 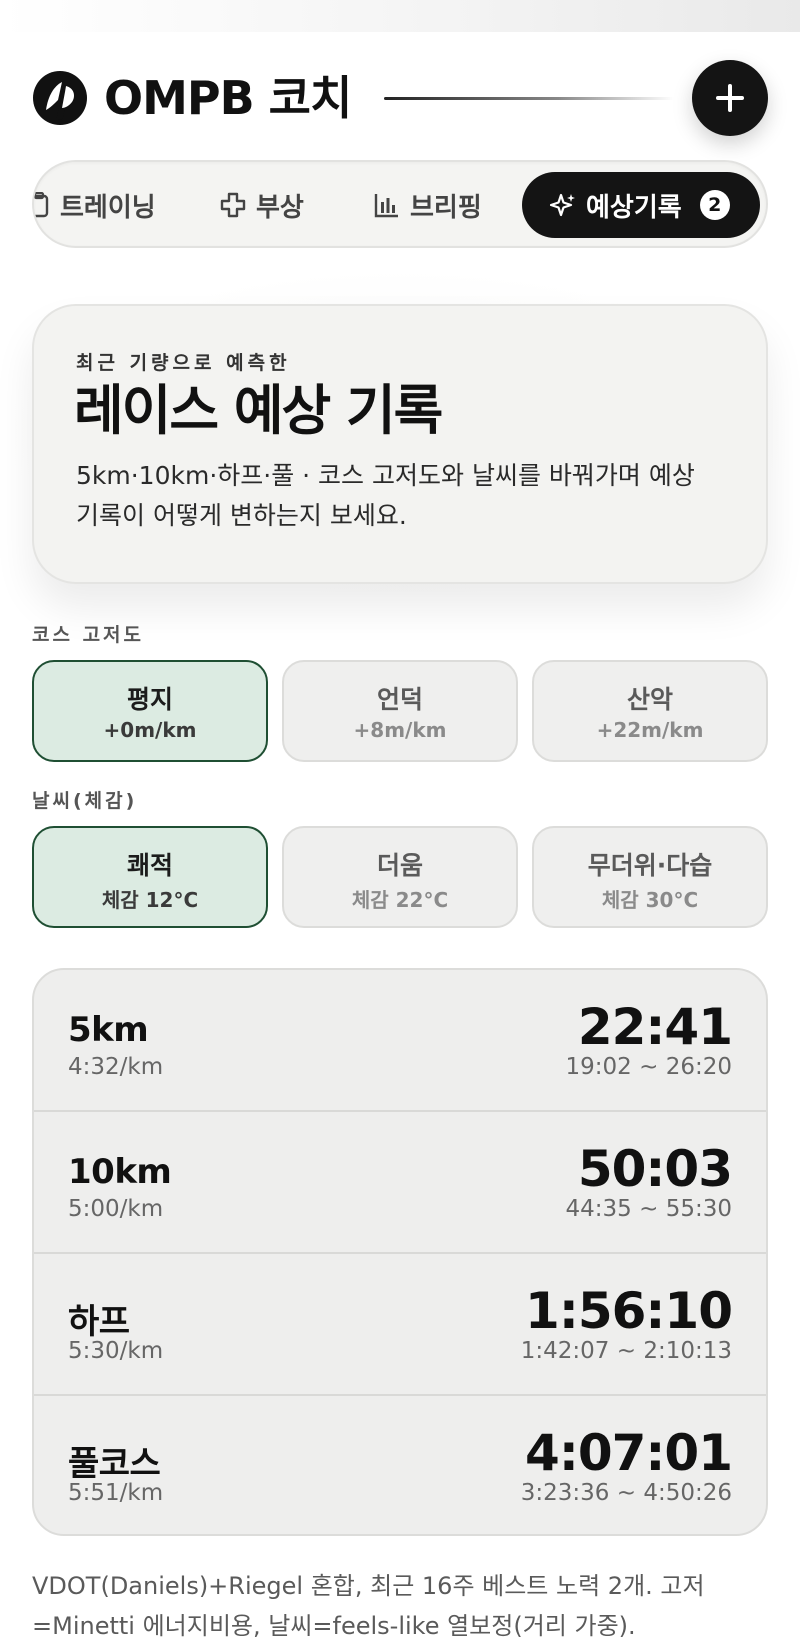 I want to click on result-range: 3:23:36 ~ 4:50:26, so click(x=626, y=1493).